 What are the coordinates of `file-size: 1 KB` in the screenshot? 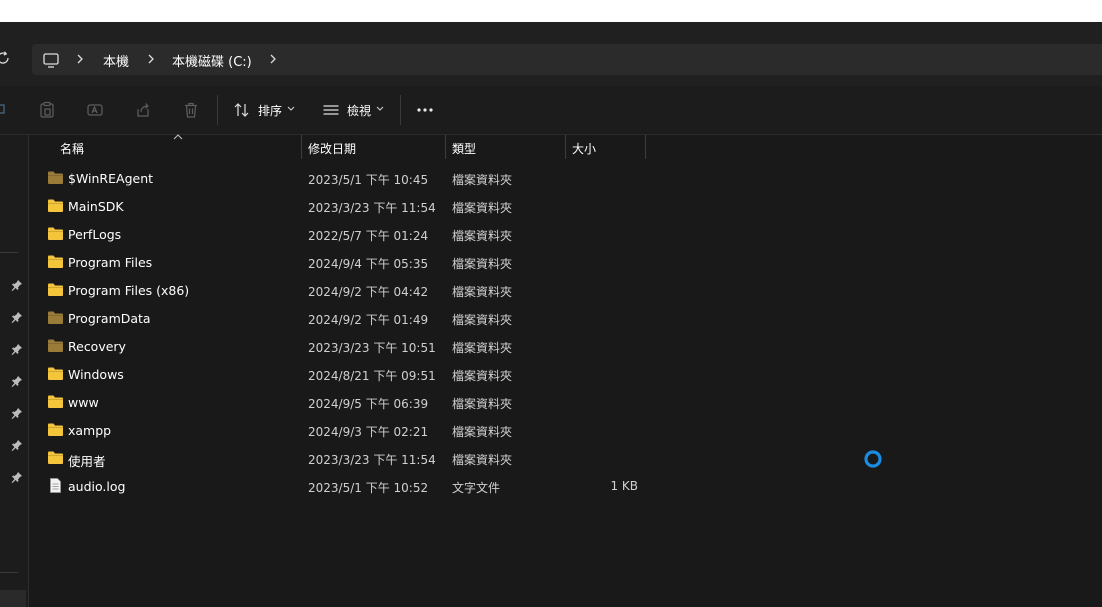 It's located at (624, 486).